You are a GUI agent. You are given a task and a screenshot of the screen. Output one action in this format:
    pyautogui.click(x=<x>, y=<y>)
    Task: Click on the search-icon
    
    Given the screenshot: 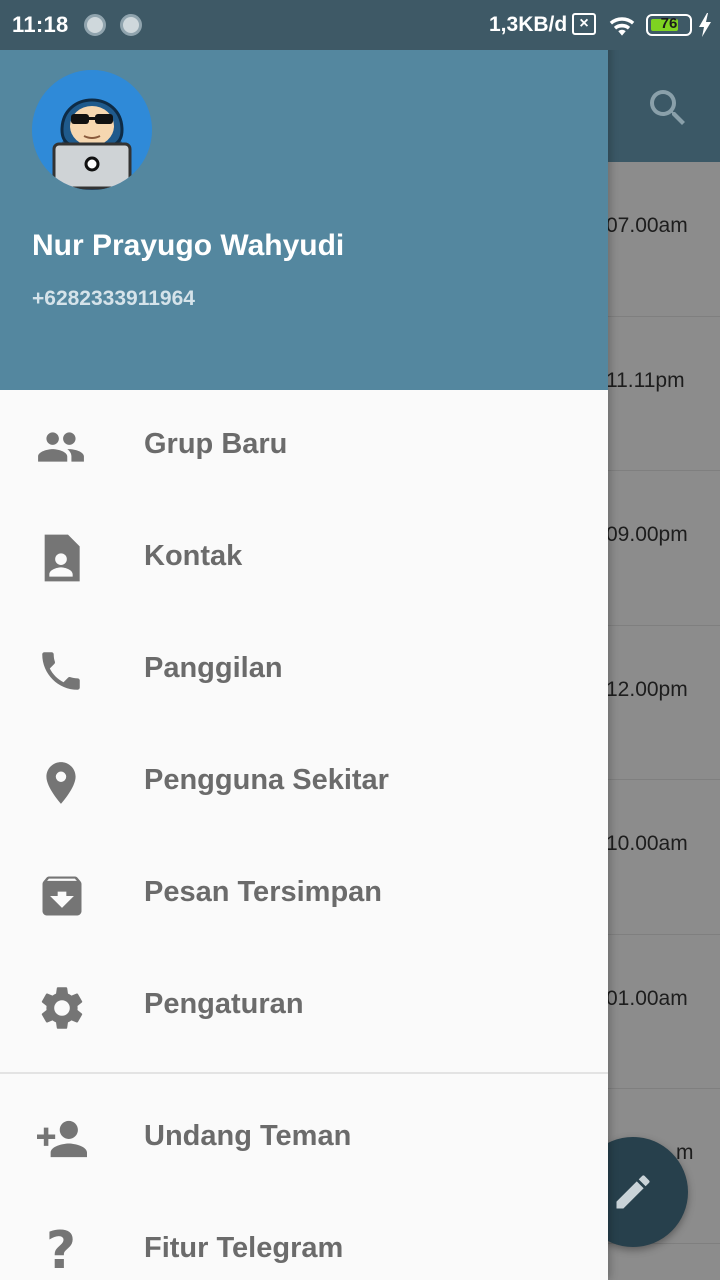 What is the action you would take?
    pyautogui.click(x=668, y=108)
    